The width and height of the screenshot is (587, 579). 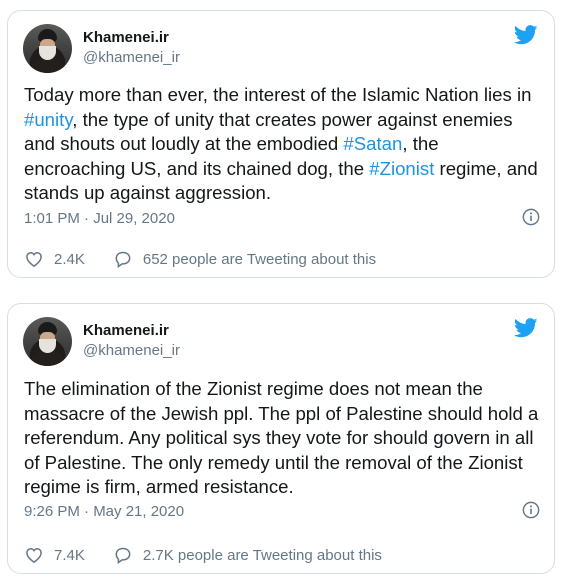 What do you see at coordinates (99, 218) in the screenshot?
I see `tweet-timestamp: 1:01 PM · Jul 29, 2020` at bounding box center [99, 218].